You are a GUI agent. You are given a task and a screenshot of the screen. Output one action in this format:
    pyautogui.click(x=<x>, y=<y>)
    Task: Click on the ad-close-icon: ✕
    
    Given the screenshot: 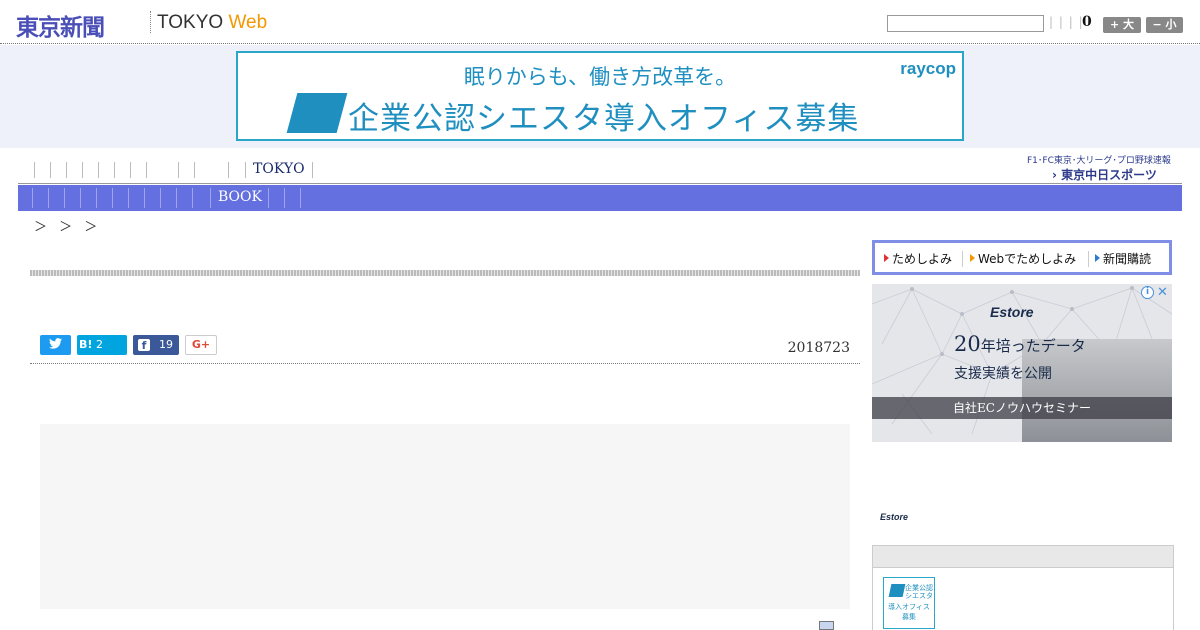 What is the action you would take?
    pyautogui.click(x=1162, y=292)
    